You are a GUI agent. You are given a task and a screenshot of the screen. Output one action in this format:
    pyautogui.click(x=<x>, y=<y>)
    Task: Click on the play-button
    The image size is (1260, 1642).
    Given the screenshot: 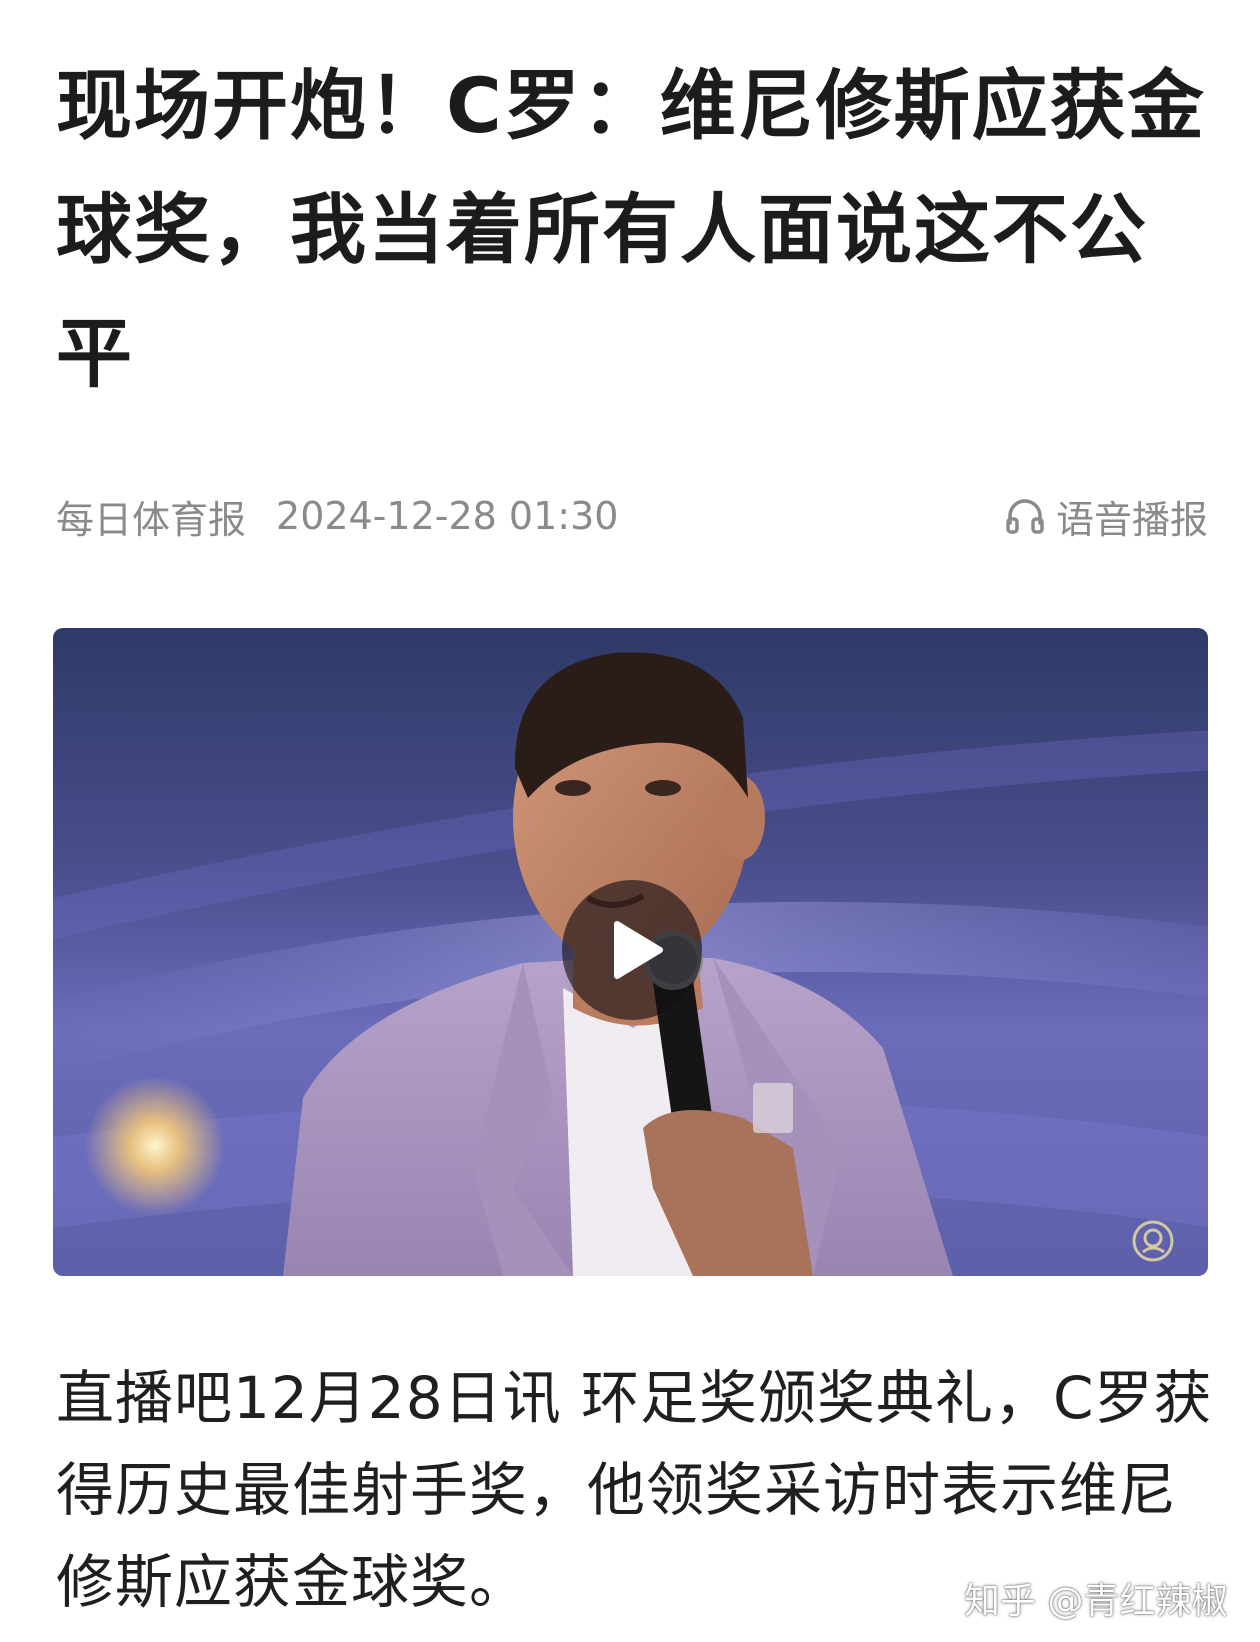 What is the action you would take?
    pyautogui.click(x=632, y=950)
    